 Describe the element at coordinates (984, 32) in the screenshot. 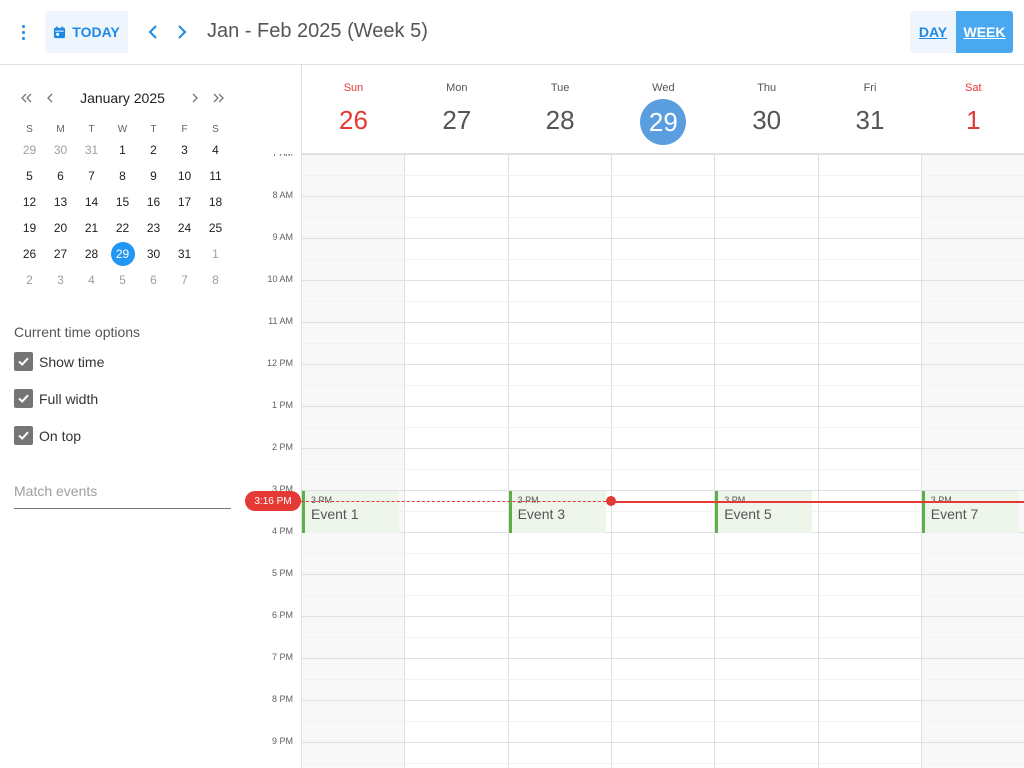

I see `week-view-button: WEEK` at that location.